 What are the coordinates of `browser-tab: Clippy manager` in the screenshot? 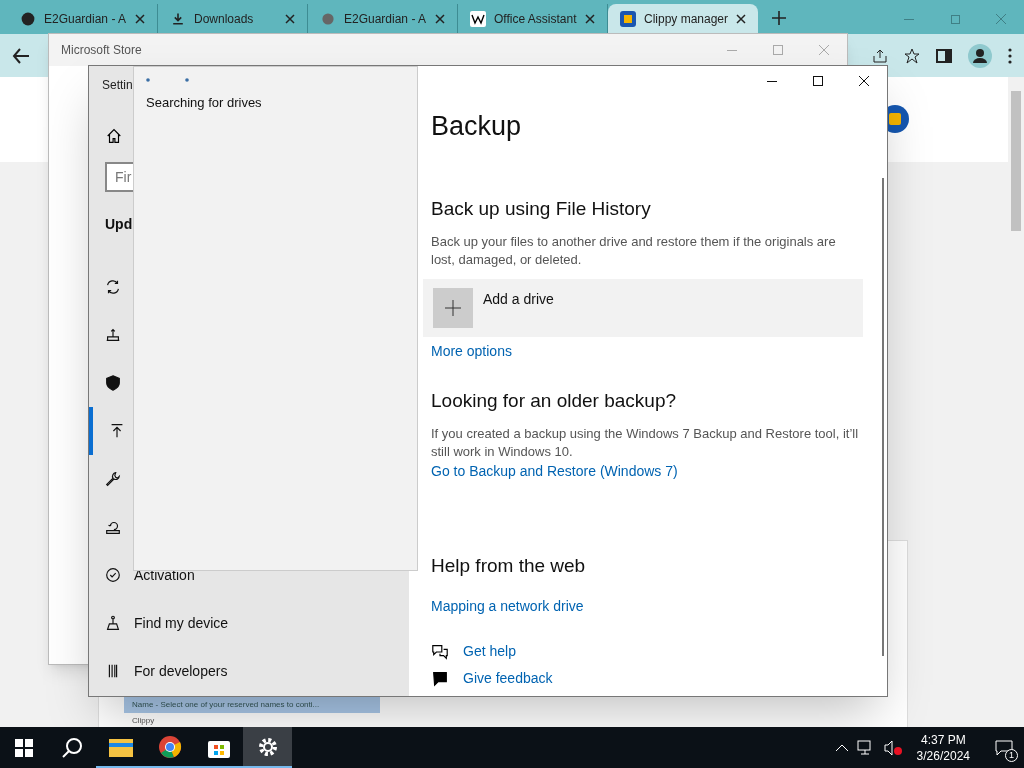 It's located at (683, 19).